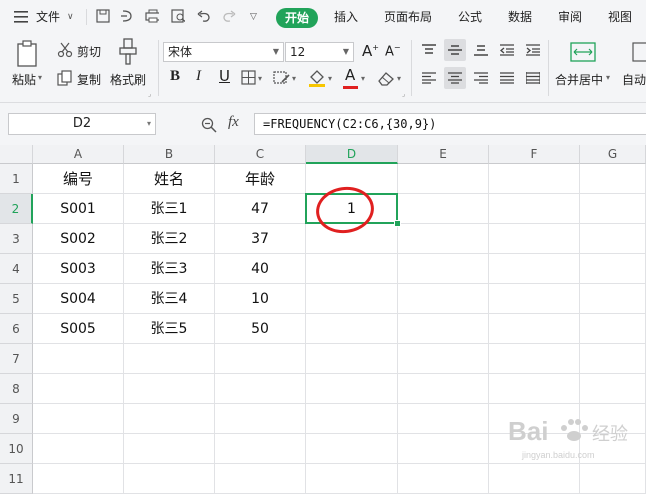  What do you see at coordinates (533, 78) in the screenshot?
I see `distributed-align-button` at bounding box center [533, 78].